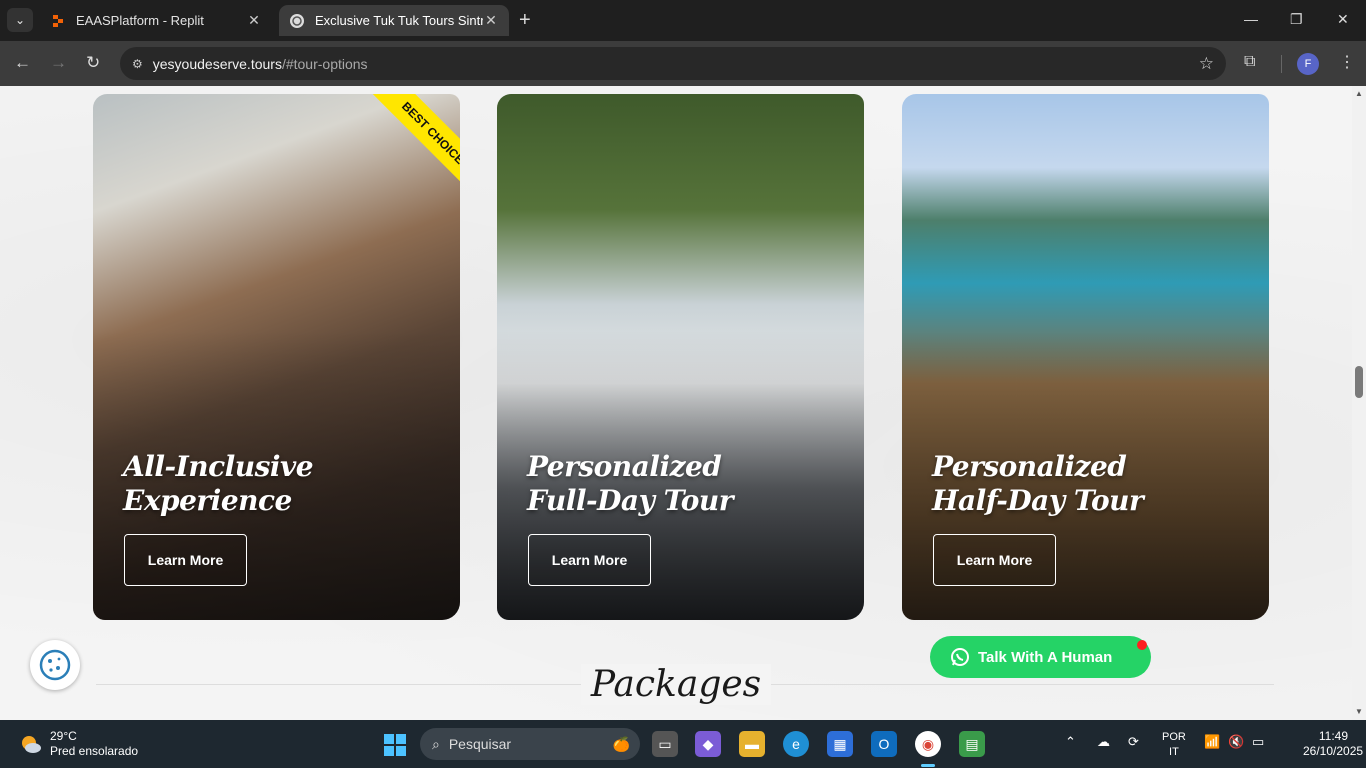 Image resolution: width=1366 pixels, height=768 pixels. I want to click on cookie-icon, so click(55, 665).